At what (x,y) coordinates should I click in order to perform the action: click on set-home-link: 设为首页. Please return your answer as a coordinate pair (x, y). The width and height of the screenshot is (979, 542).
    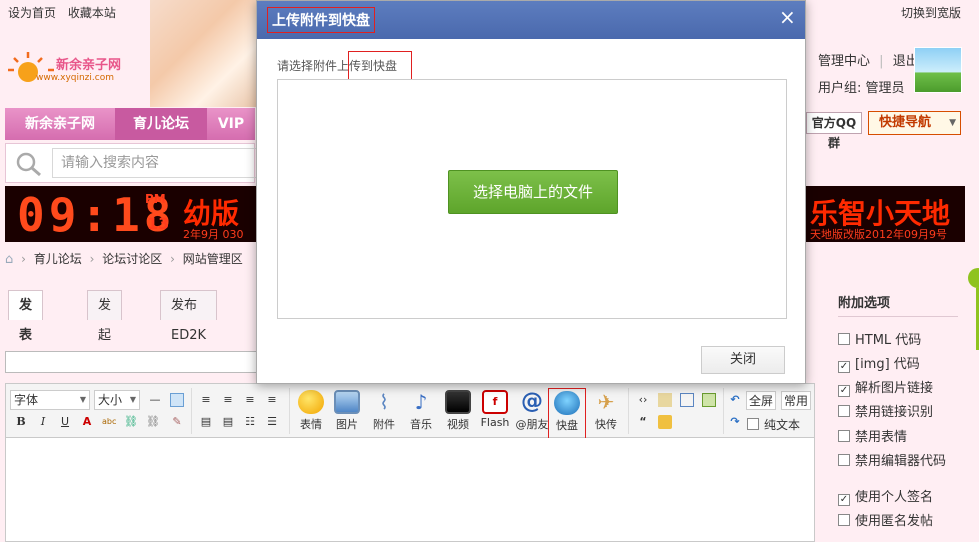
    Looking at the image, I should click on (32, 13).